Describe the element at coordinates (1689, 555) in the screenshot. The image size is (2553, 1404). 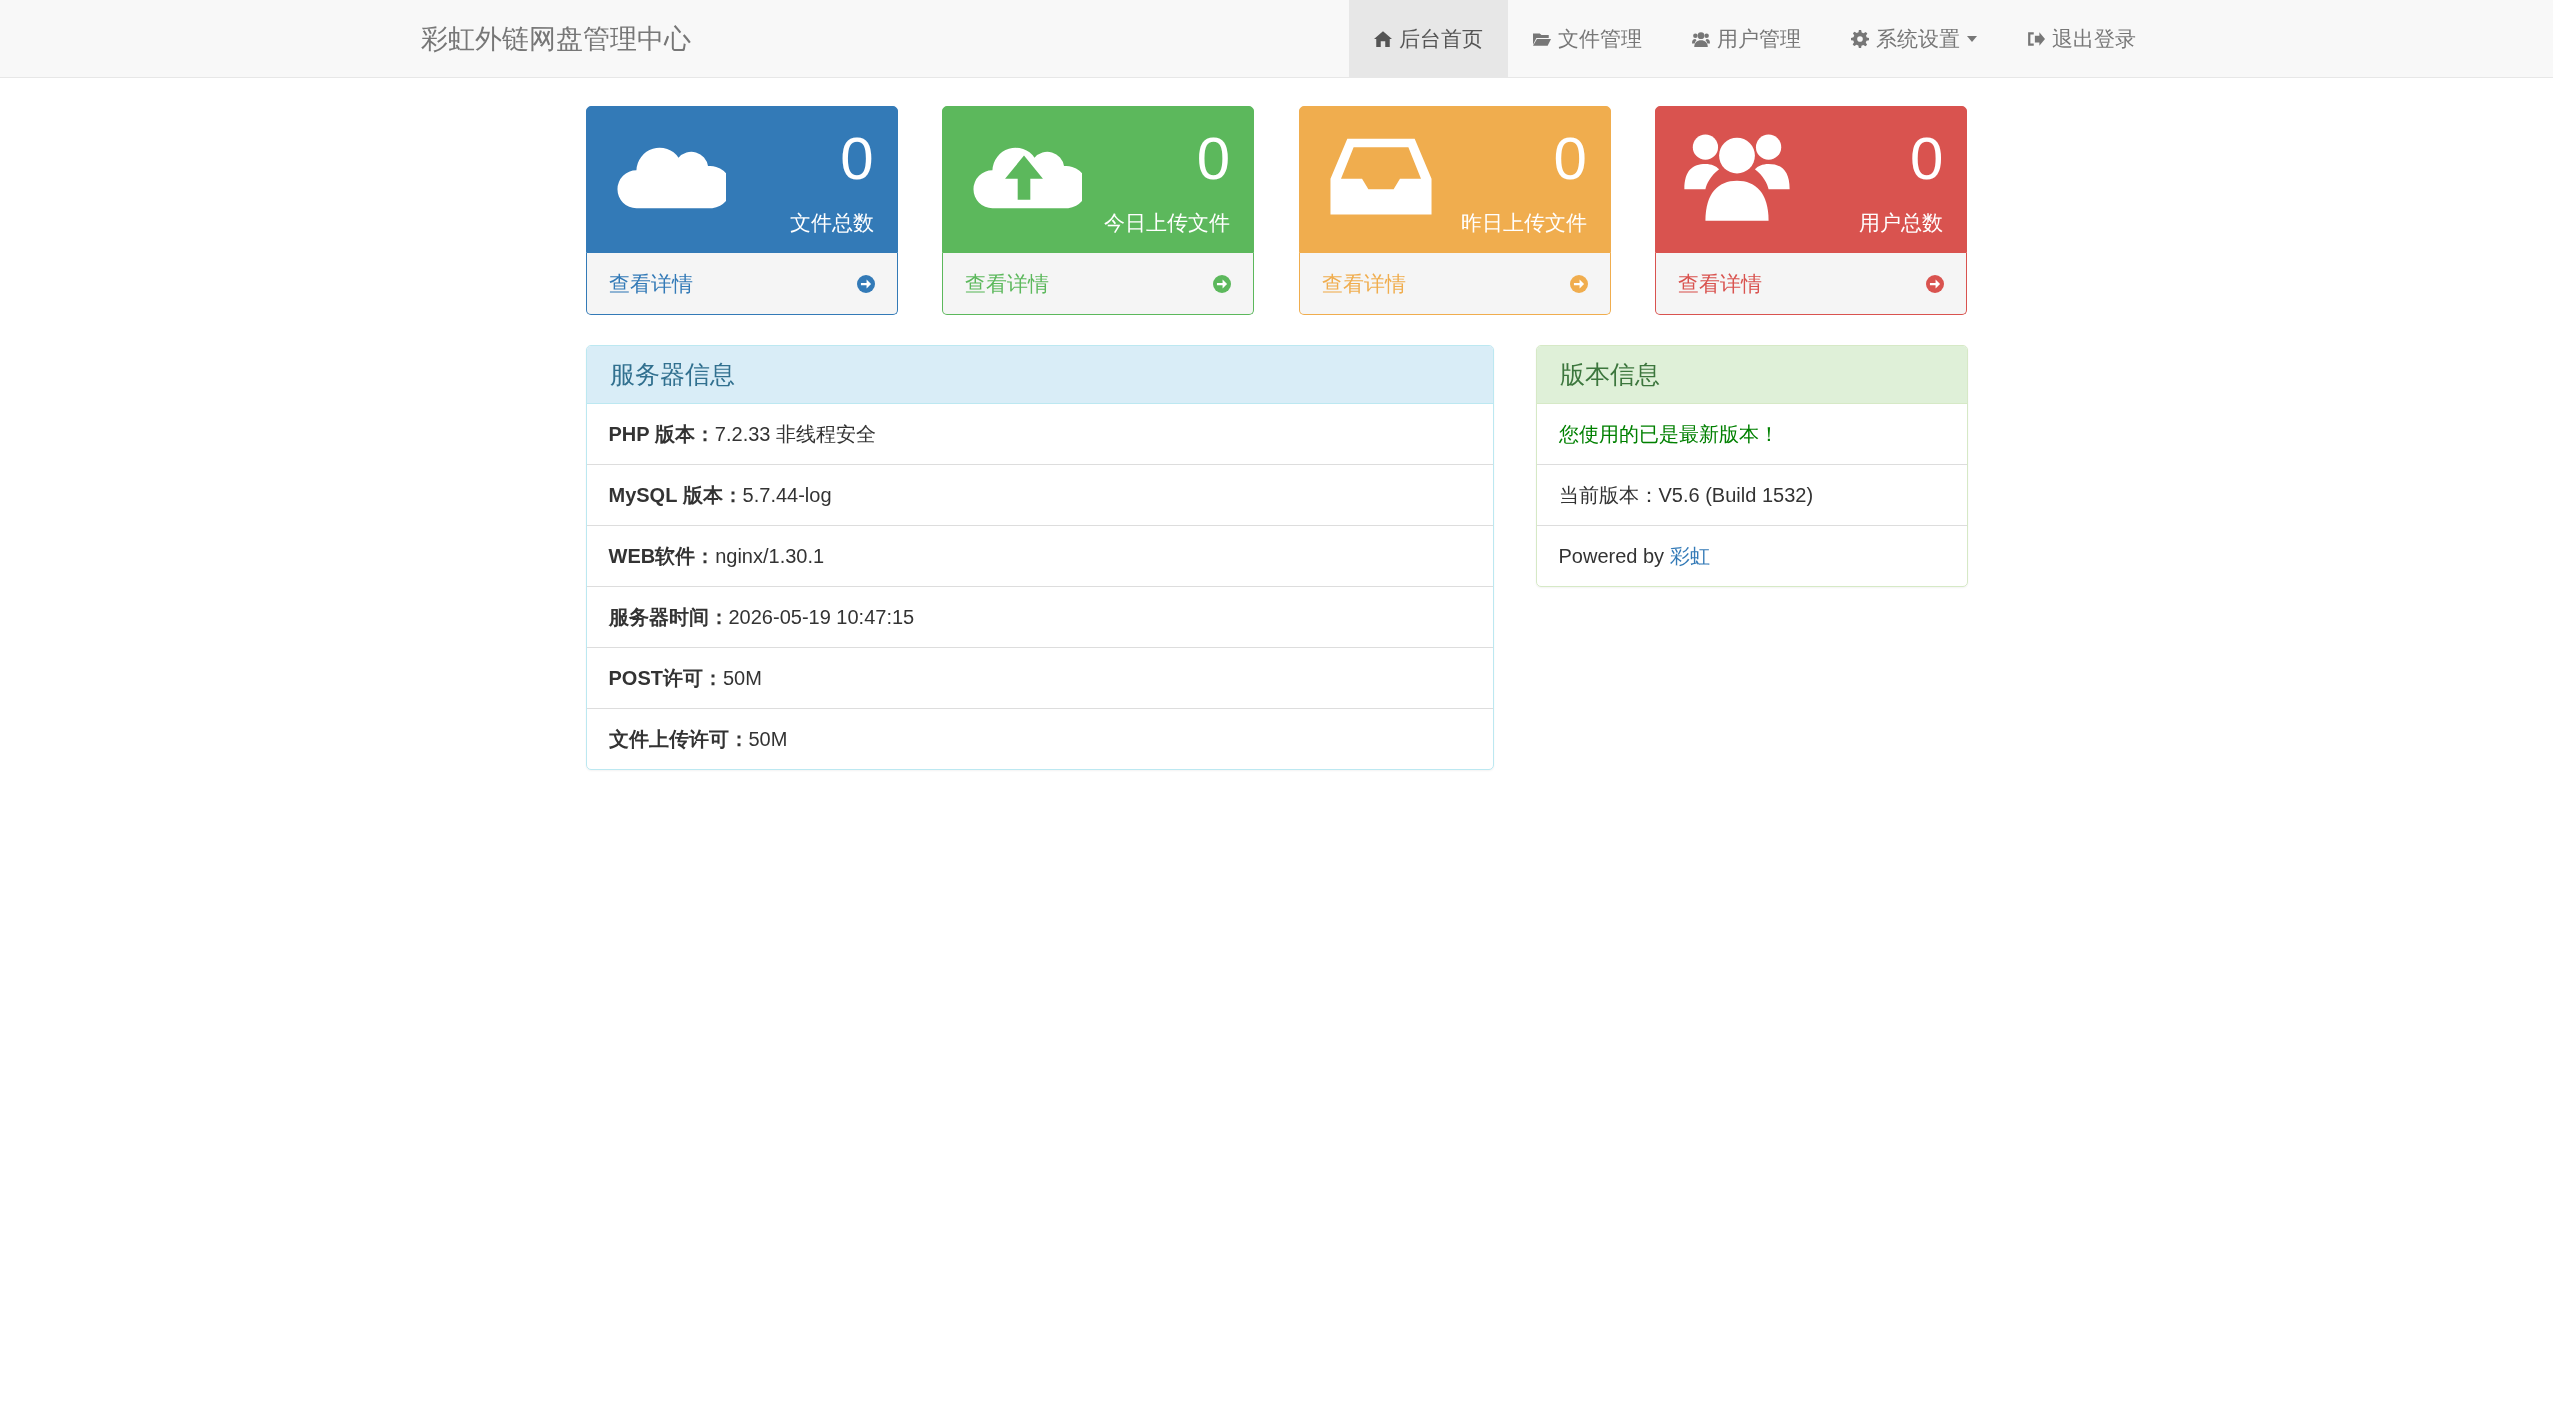
I see `author-link: 彩虹` at that location.